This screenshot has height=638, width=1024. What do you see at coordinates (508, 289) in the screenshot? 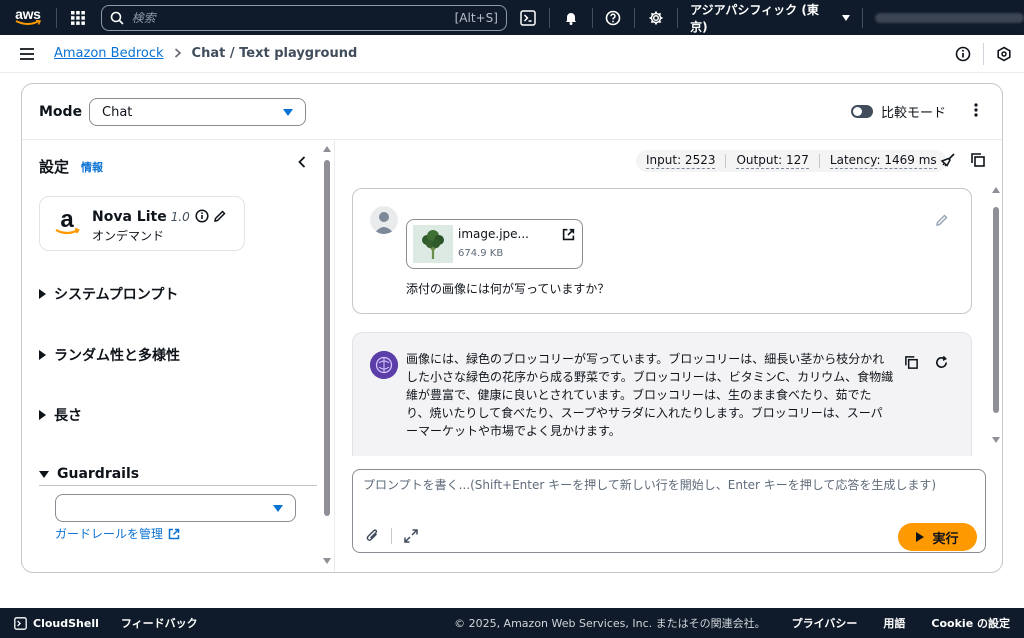
I see `user-message-text: 添付の画像には何が写っていますか？` at bounding box center [508, 289].